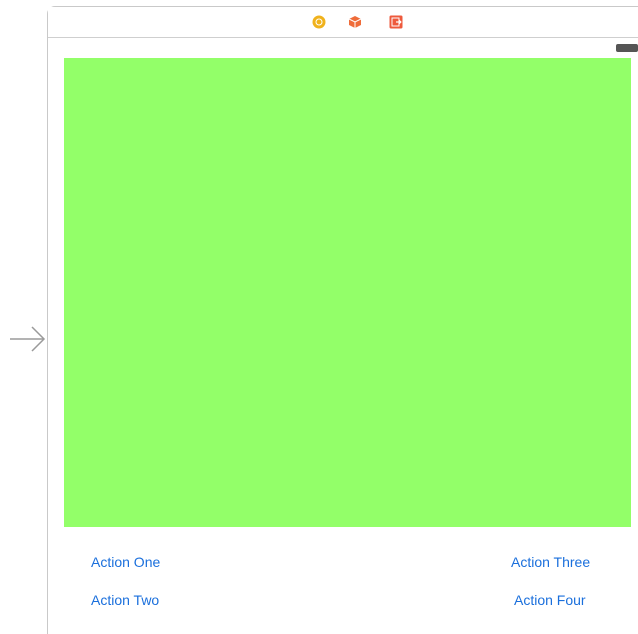  I want to click on action-one-button: Action One, so click(125, 562).